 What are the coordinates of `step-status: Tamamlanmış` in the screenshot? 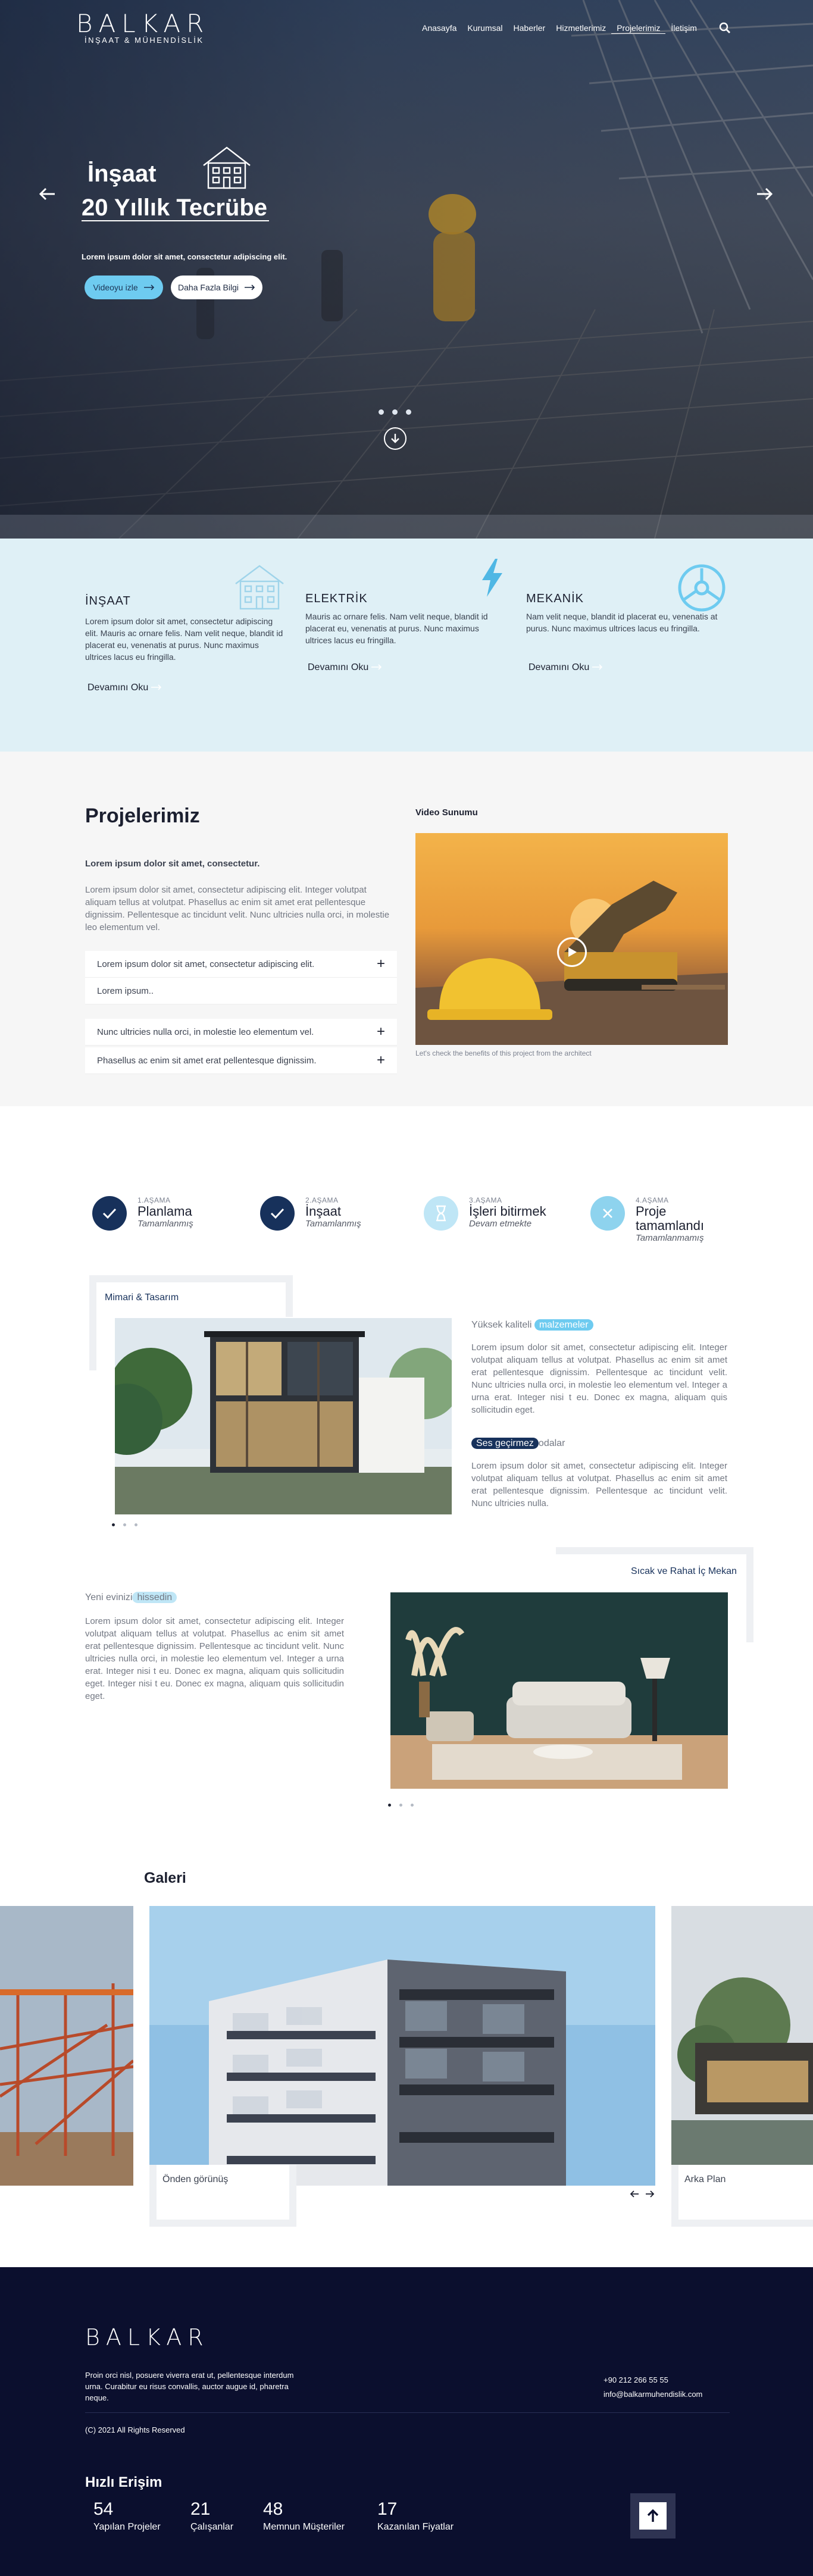 It's located at (165, 1224).